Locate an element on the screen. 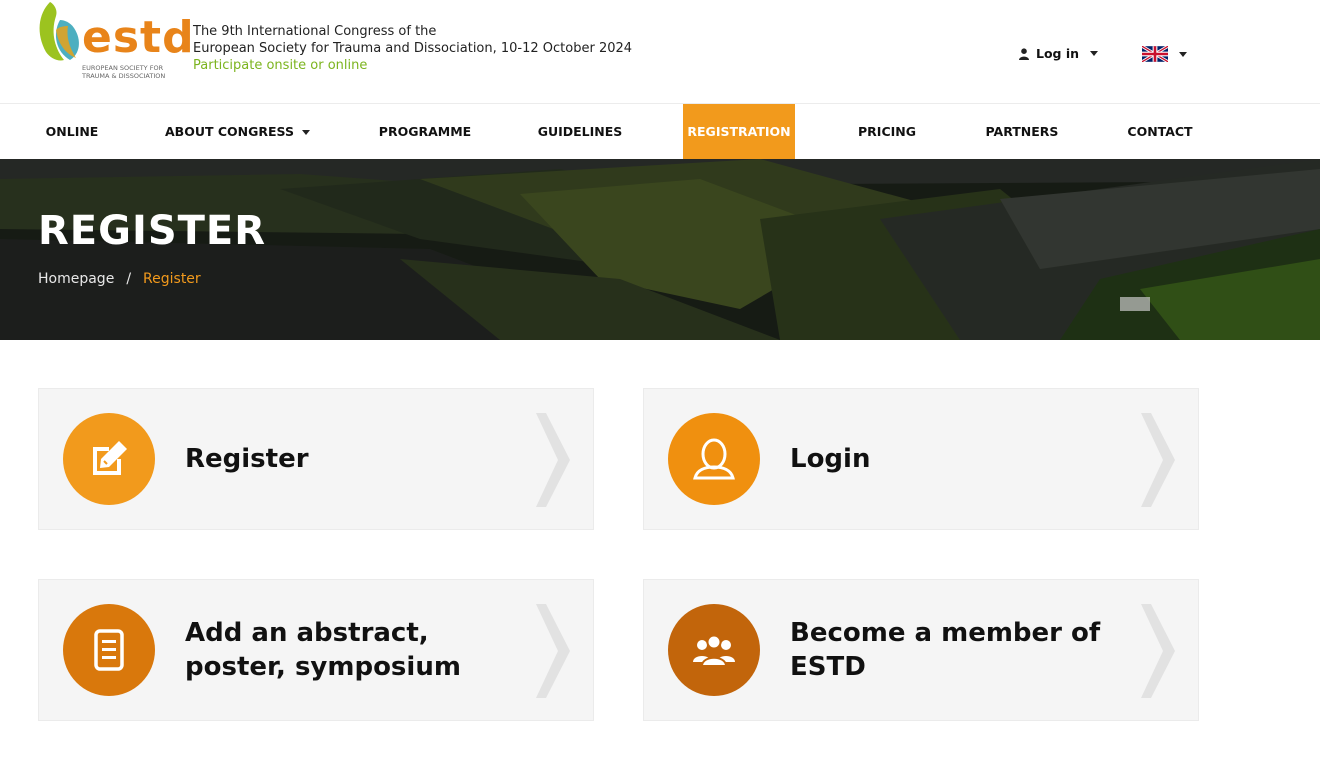  nav-label: PARTNERS is located at coordinates (1022, 131).